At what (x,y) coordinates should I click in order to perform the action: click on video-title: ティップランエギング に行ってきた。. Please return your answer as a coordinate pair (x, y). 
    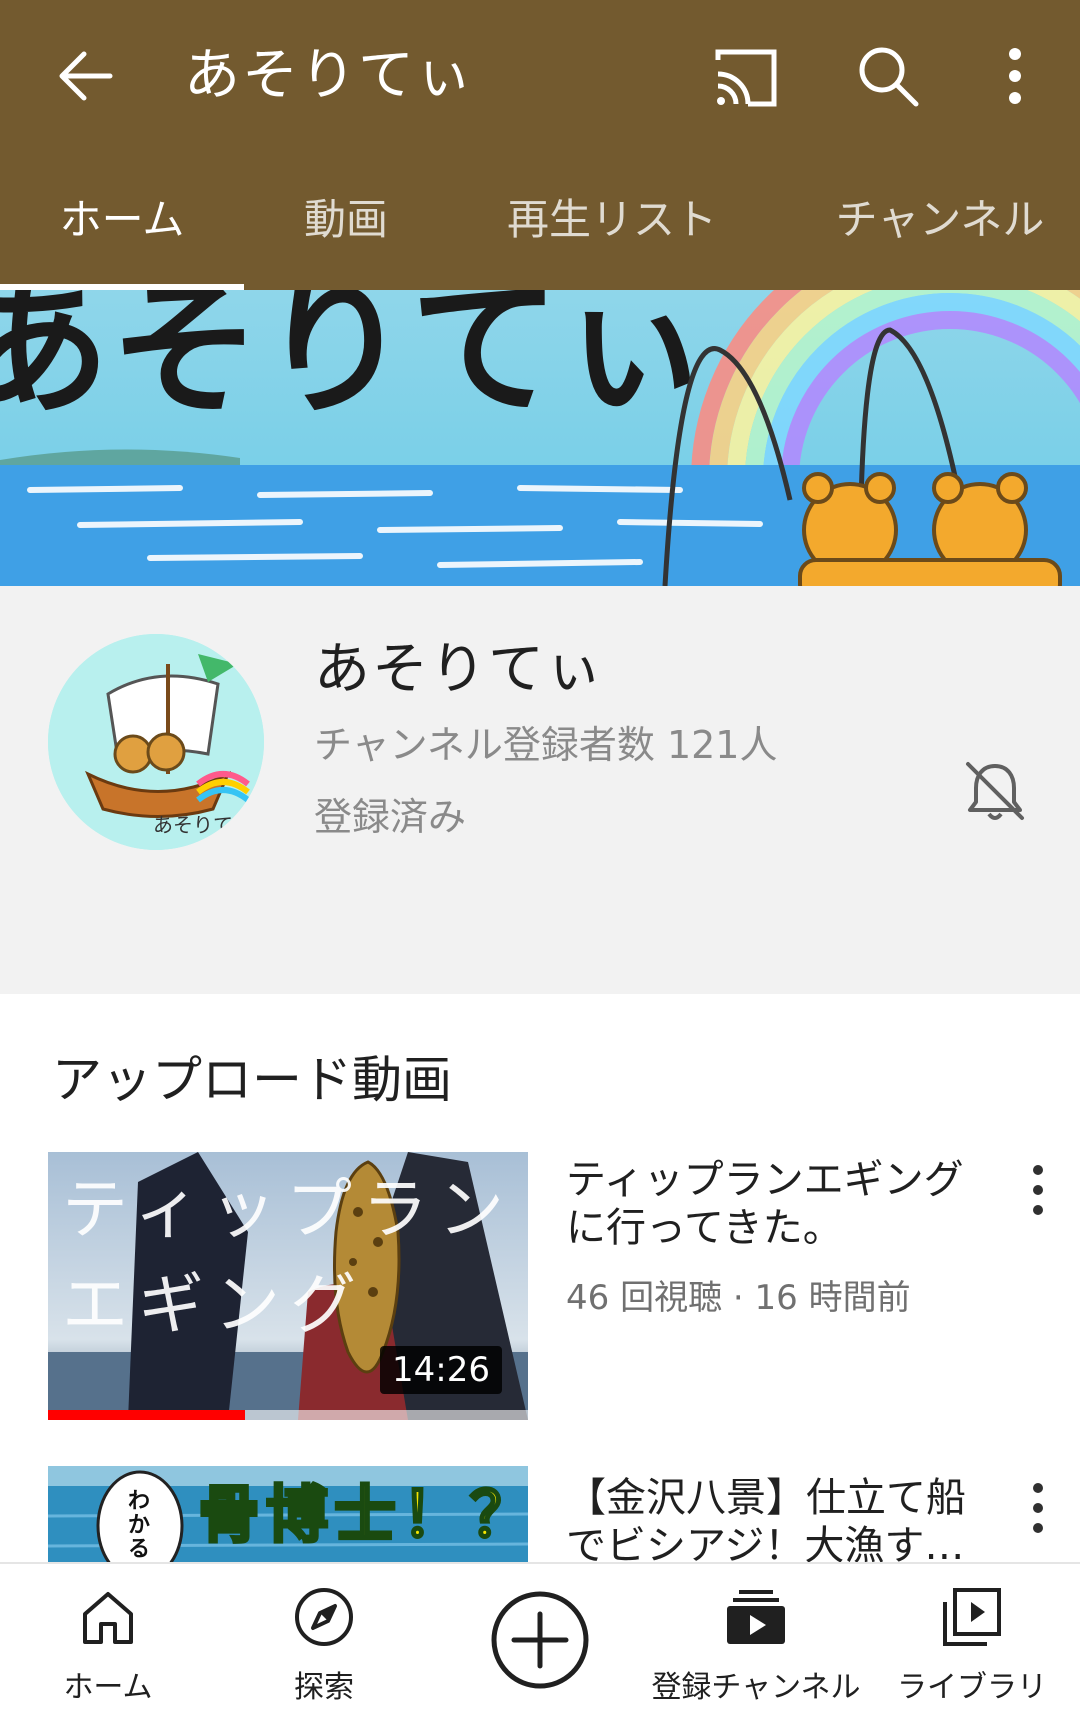
    Looking at the image, I should click on (781, 1204).